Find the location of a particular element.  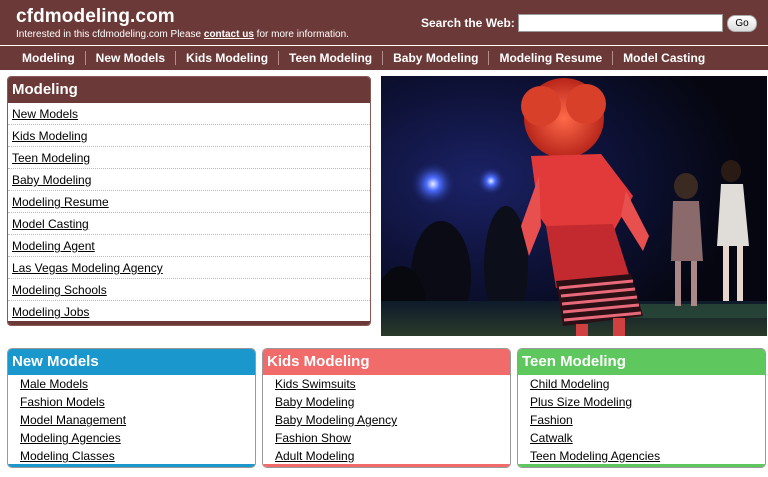

nav-item-baby-modeling: Baby Modeling is located at coordinates (436, 58).